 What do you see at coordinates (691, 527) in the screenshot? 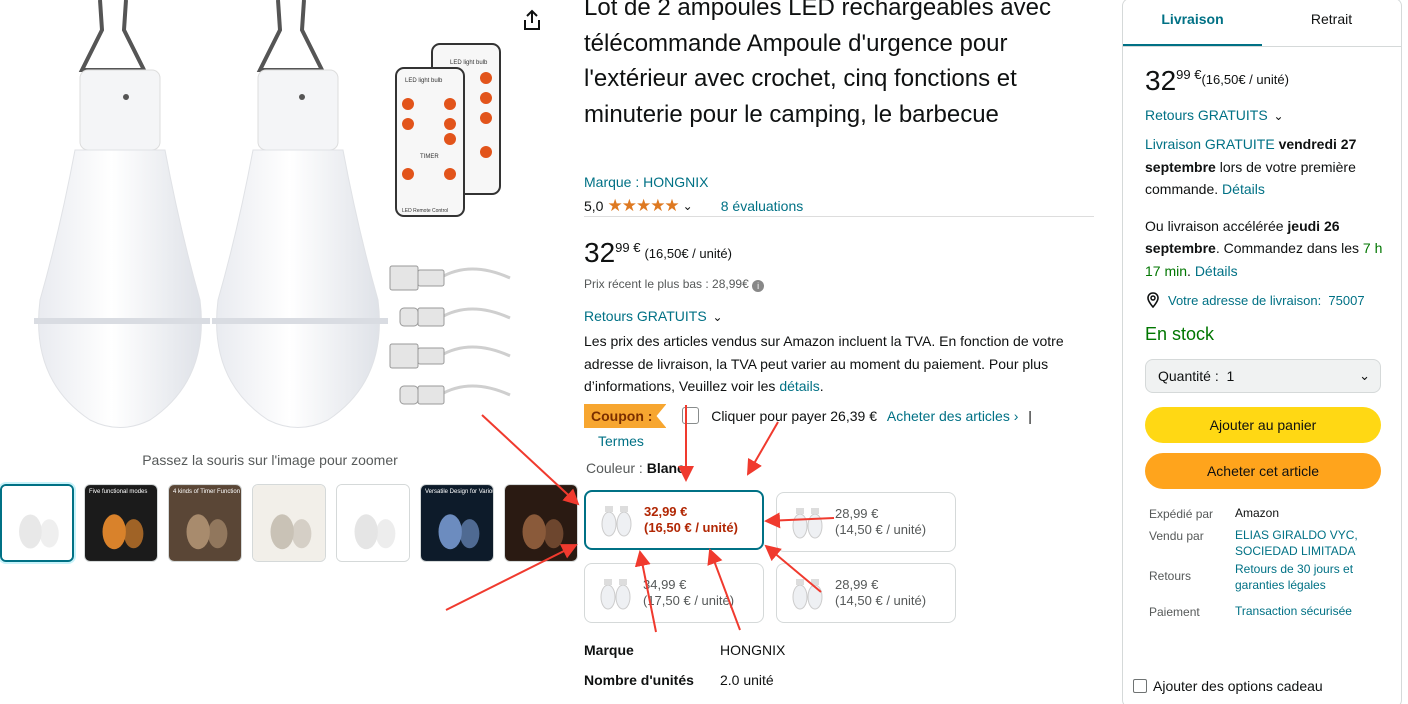
I see `variant-price-unit: (16,50 € / unité)` at bounding box center [691, 527].